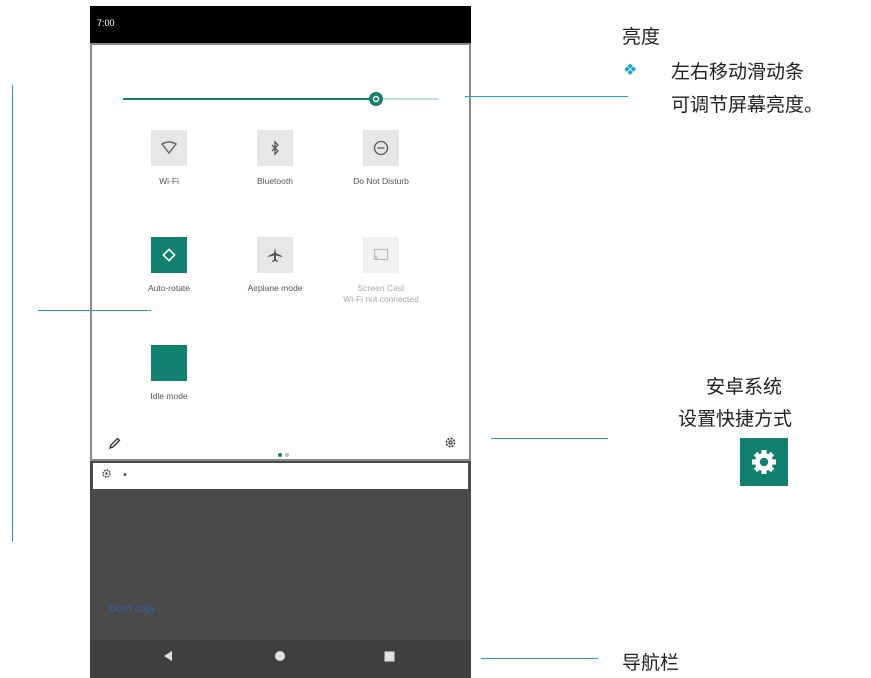 Image resolution: width=871 pixels, height=678 pixels. What do you see at coordinates (549, 438) in the screenshot?
I see `callout-line-settings` at bounding box center [549, 438].